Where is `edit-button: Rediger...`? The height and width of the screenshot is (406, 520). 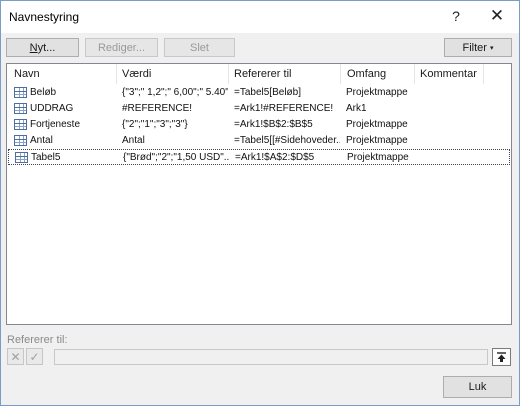 edit-button: Rediger... is located at coordinates (121, 47).